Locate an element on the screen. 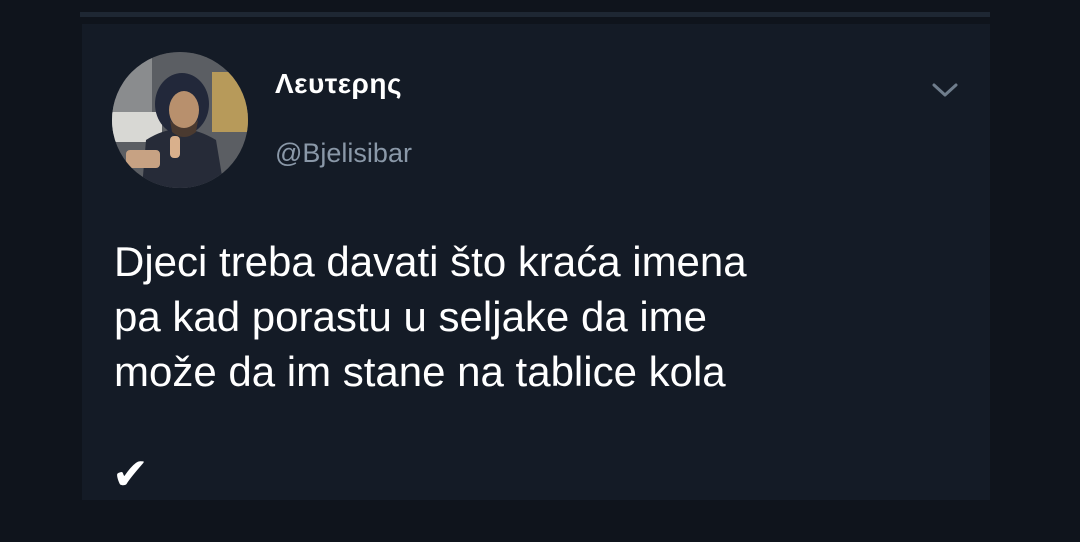  avatar-image is located at coordinates (180, 120).